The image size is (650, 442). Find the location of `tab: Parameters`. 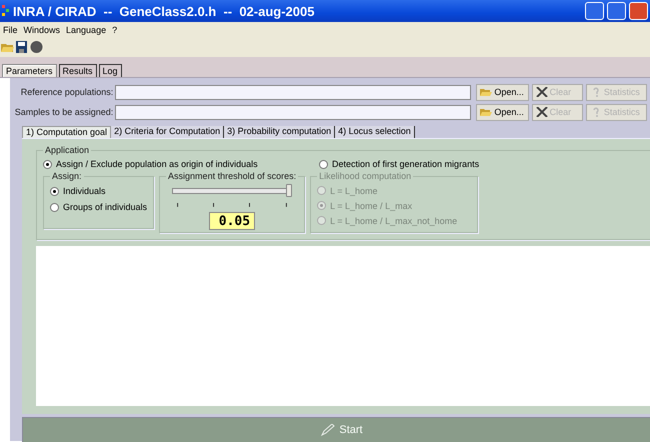

tab: Parameters is located at coordinates (29, 70).